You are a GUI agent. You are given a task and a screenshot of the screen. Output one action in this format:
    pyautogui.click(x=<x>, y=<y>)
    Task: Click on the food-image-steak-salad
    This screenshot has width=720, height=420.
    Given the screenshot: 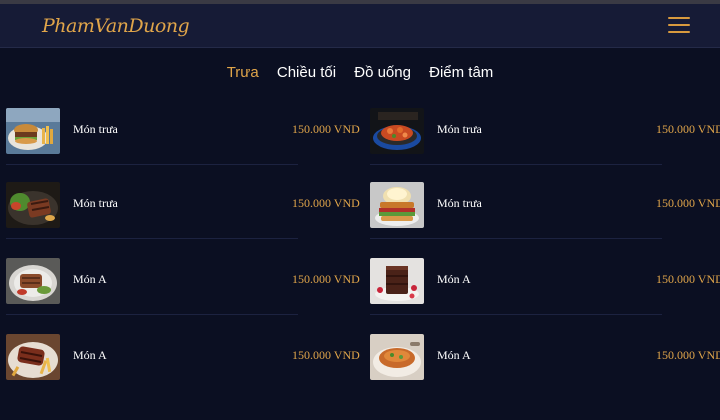 What is the action you would take?
    pyautogui.click(x=33, y=205)
    